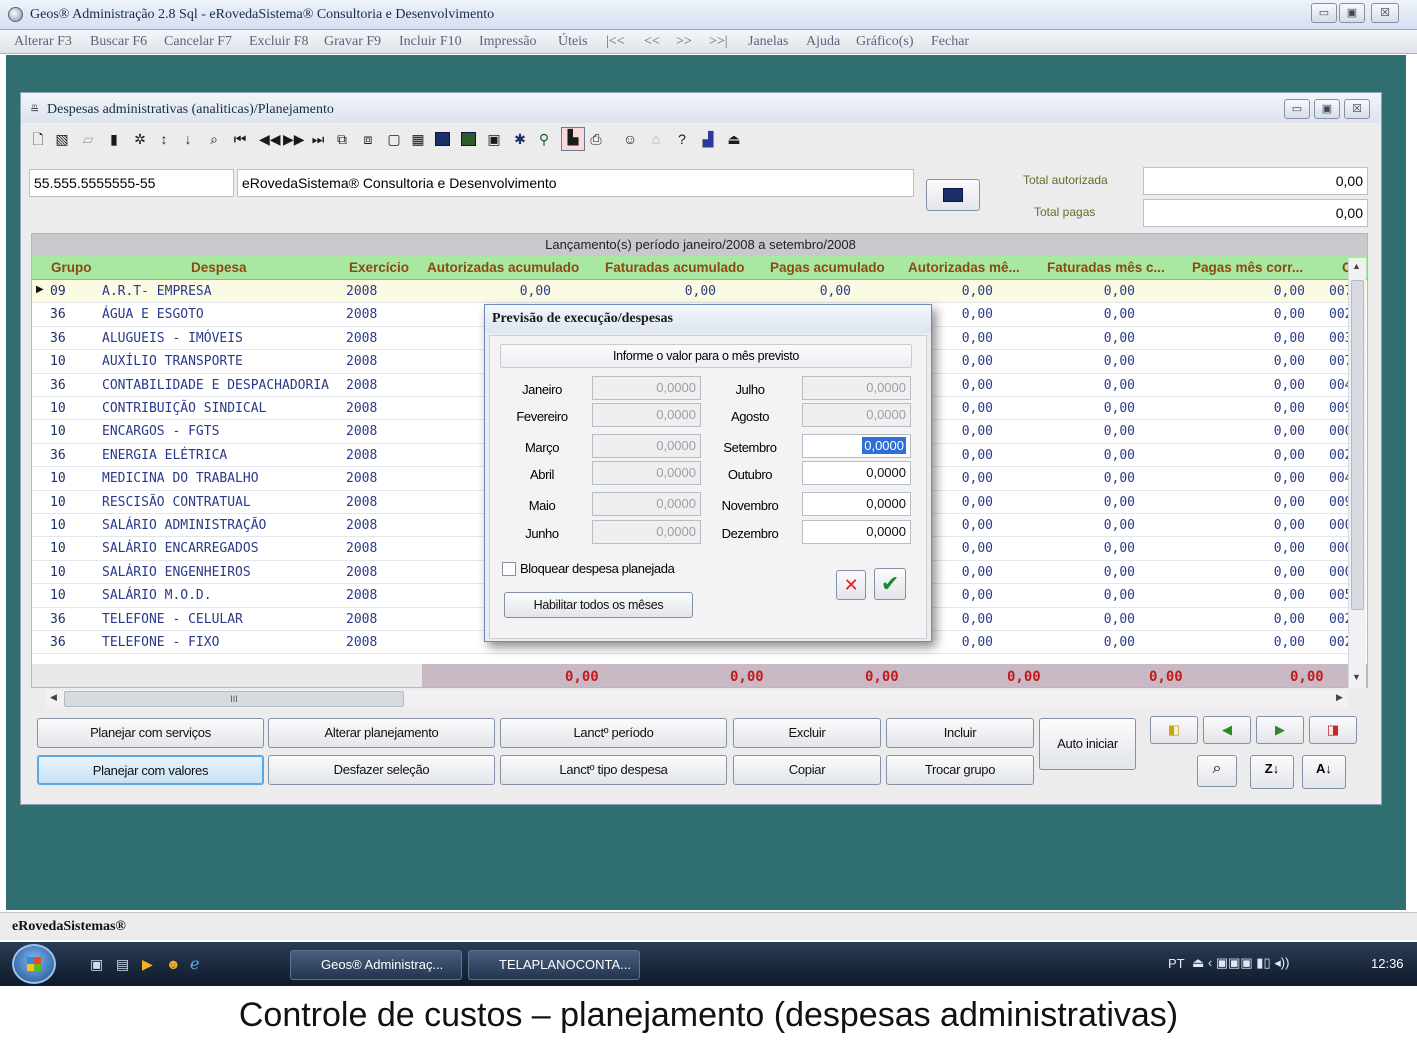  I want to click on grid-horizontal-scrollbar: ◀ III ▶, so click(697, 699).